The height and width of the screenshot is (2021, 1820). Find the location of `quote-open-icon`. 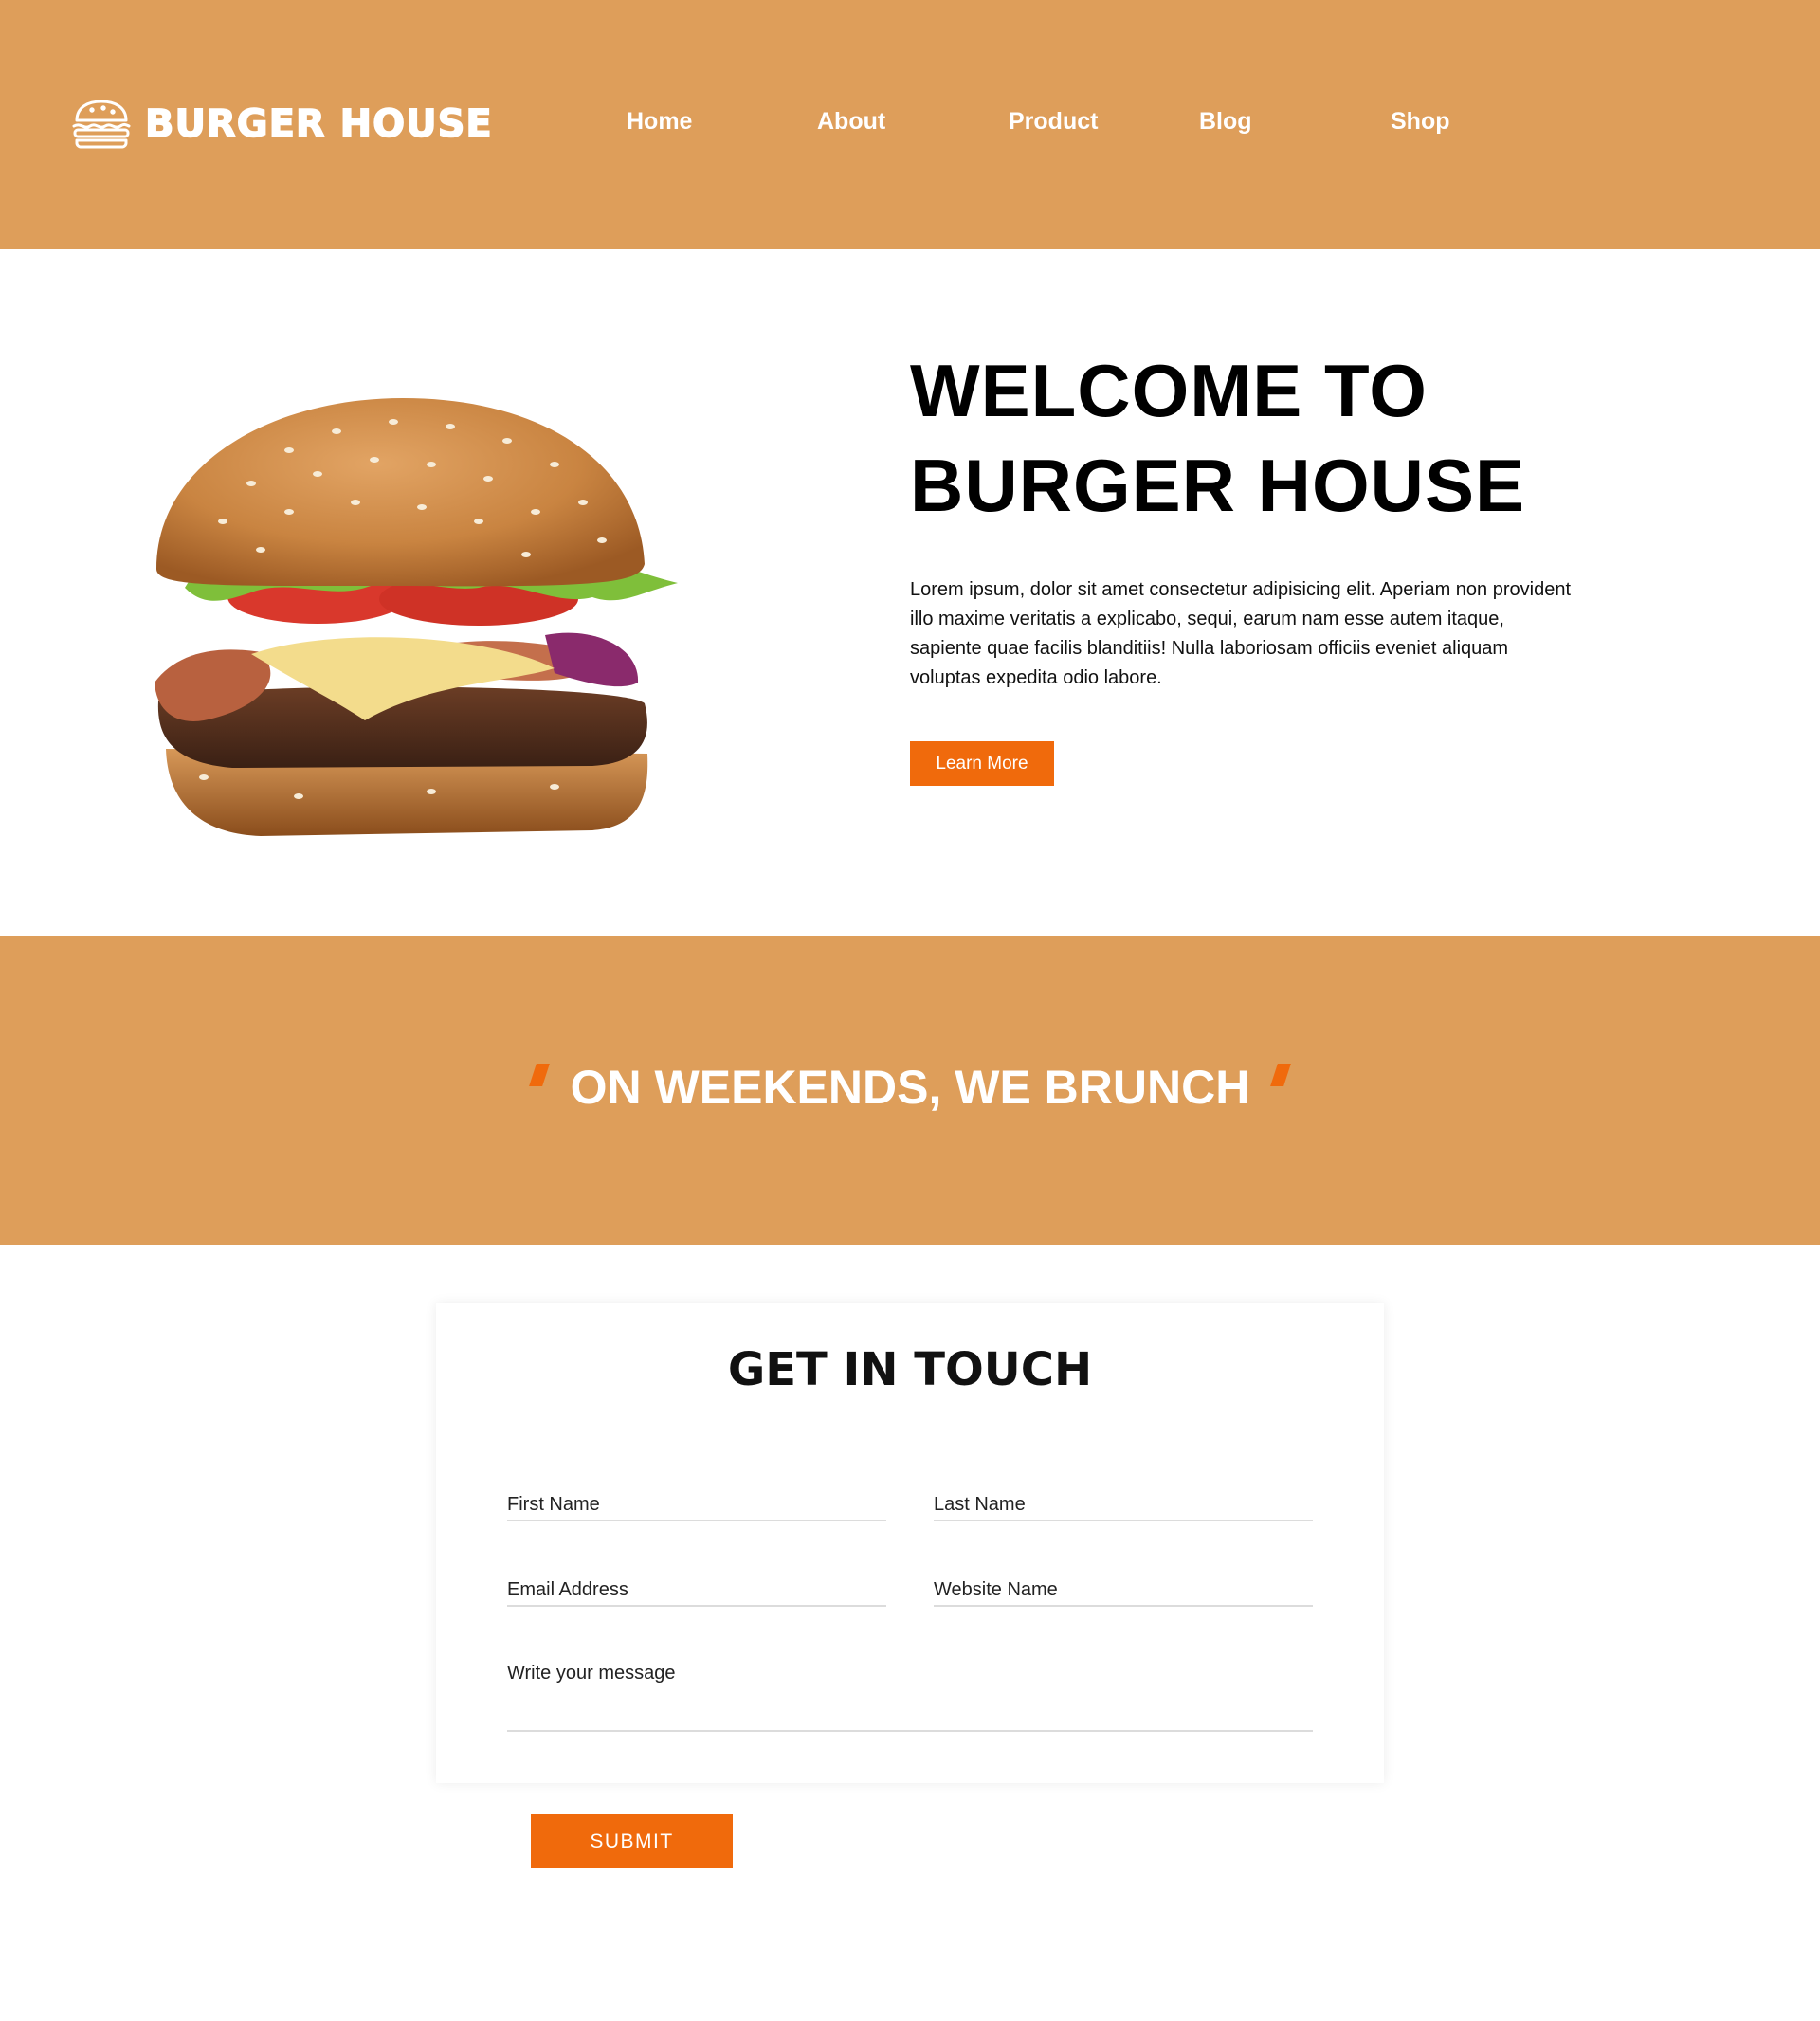

quote-open-icon is located at coordinates (539, 1075).